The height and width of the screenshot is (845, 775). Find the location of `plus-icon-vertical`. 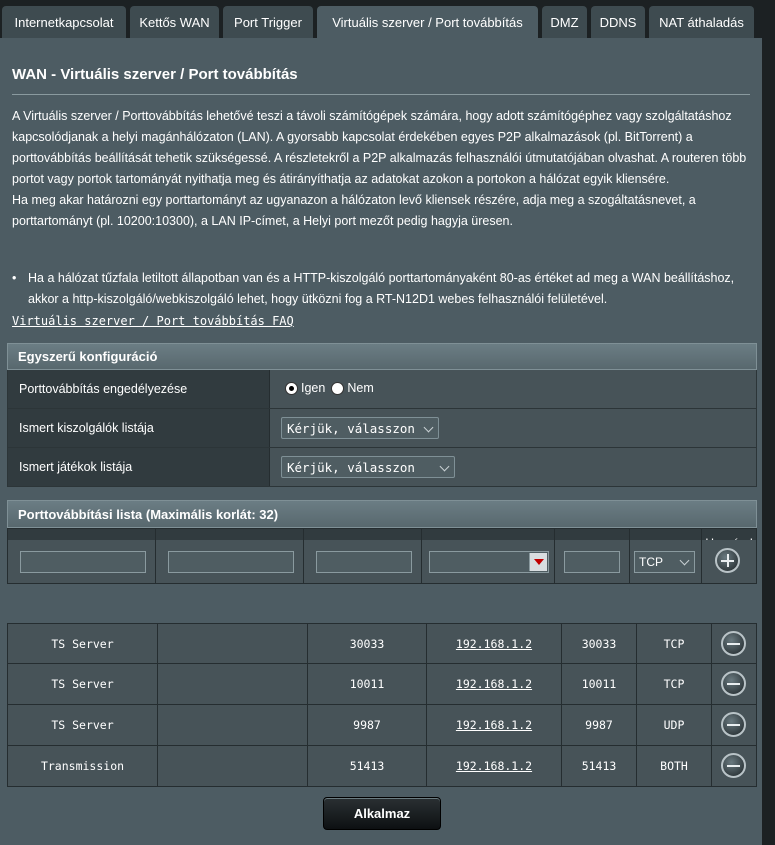

plus-icon-vertical is located at coordinates (727, 560).